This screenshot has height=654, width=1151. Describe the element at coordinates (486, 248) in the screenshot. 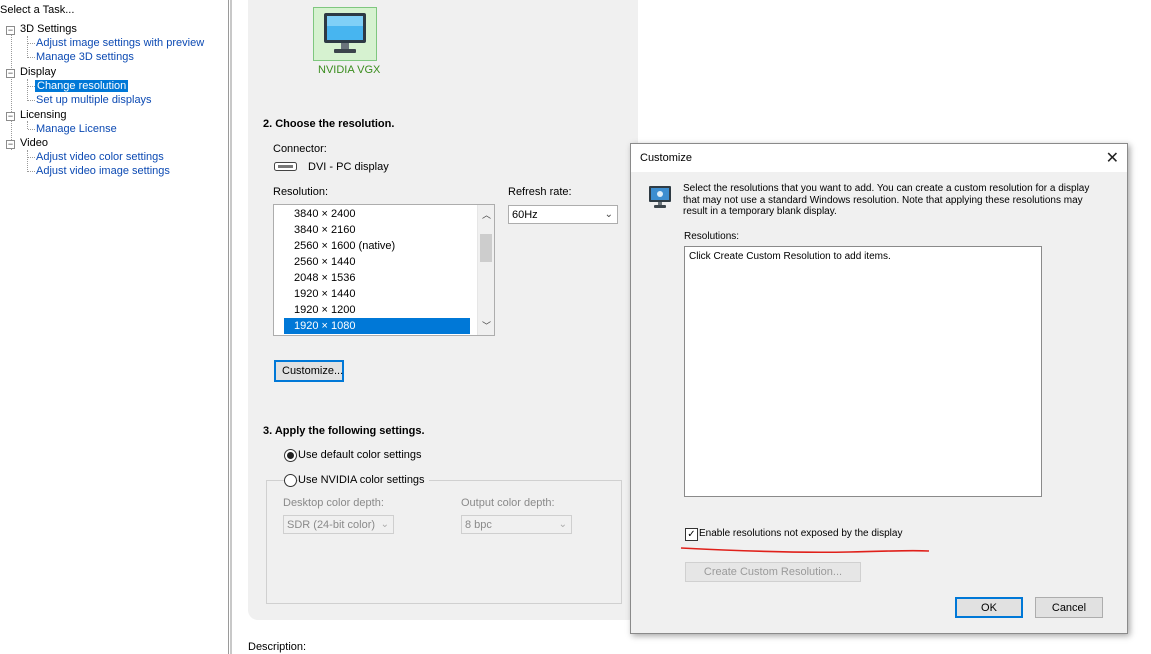

I see `scrollbar-thumb` at that location.